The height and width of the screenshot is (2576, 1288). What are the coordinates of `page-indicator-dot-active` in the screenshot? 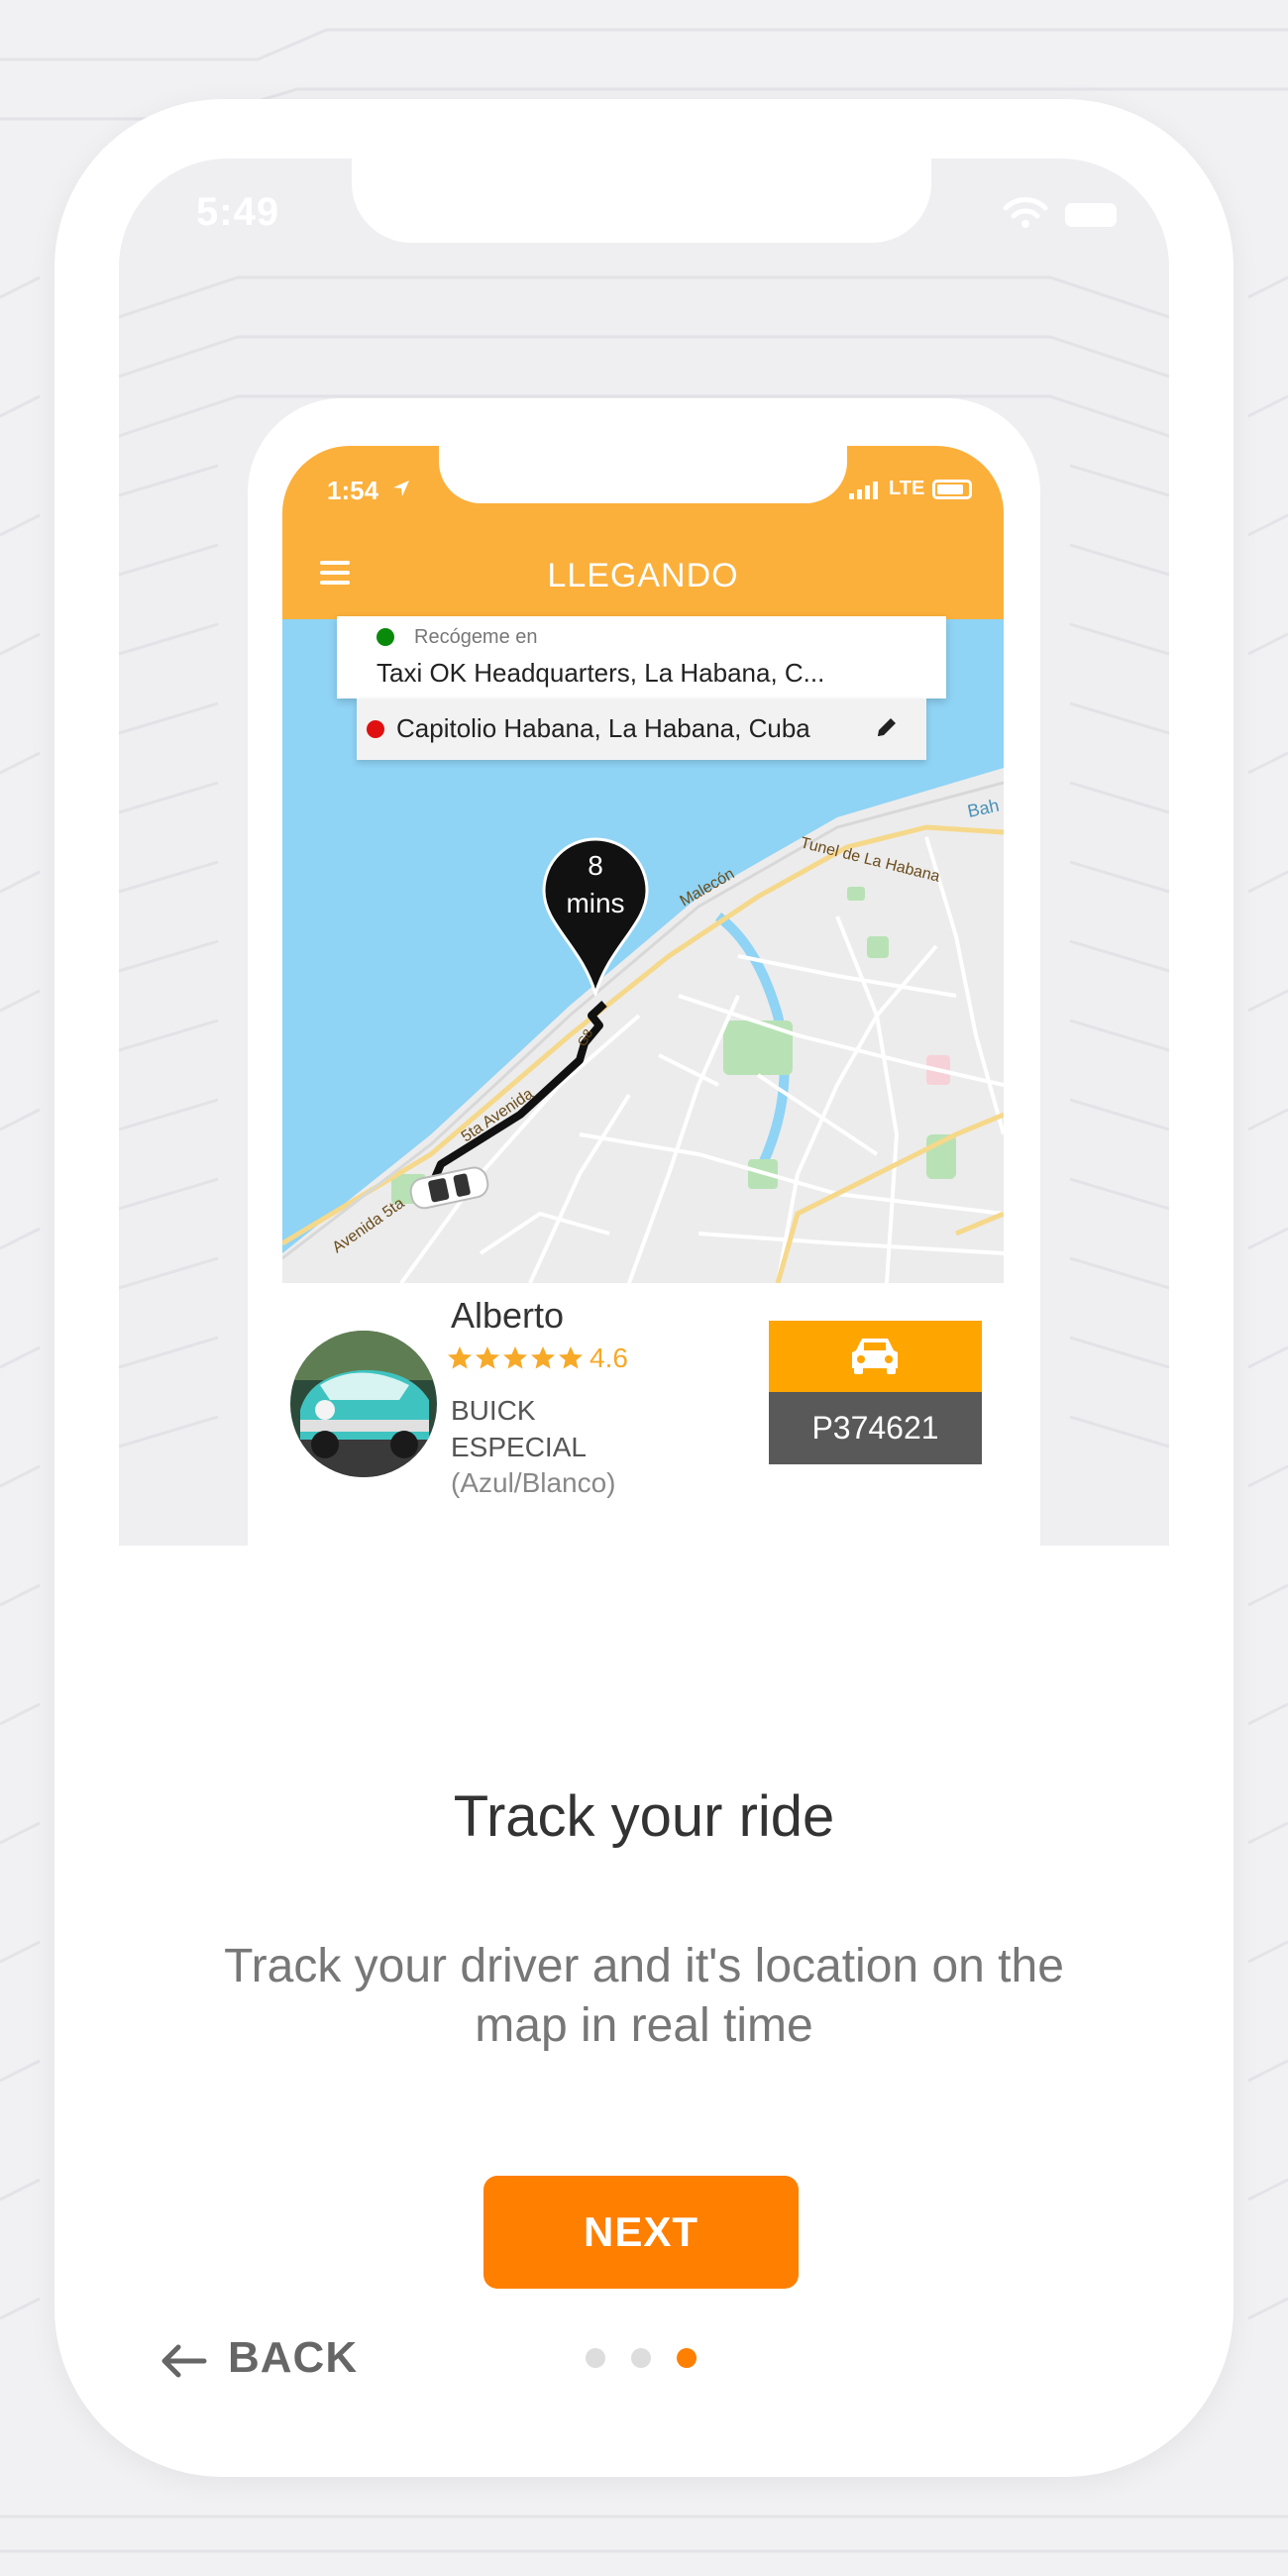 It's located at (687, 2358).